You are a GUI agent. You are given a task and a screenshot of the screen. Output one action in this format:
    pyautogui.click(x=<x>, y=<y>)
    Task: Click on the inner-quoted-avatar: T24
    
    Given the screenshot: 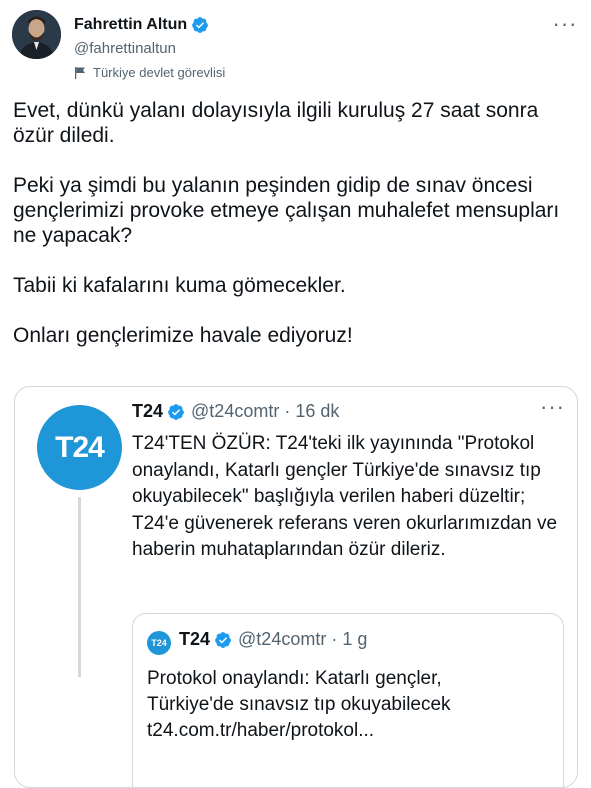 What is the action you would take?
    pyautogui.click(x=159, y=643)
    